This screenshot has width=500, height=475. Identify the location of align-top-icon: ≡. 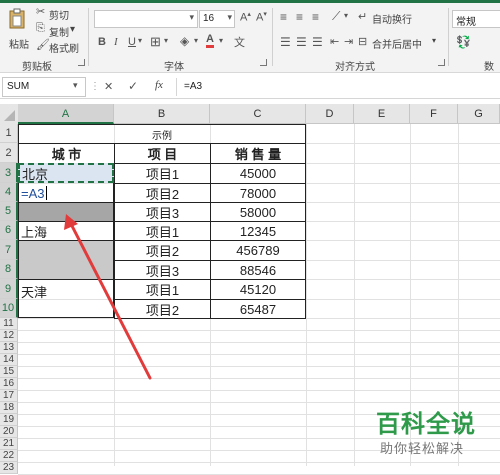
(283, 17).